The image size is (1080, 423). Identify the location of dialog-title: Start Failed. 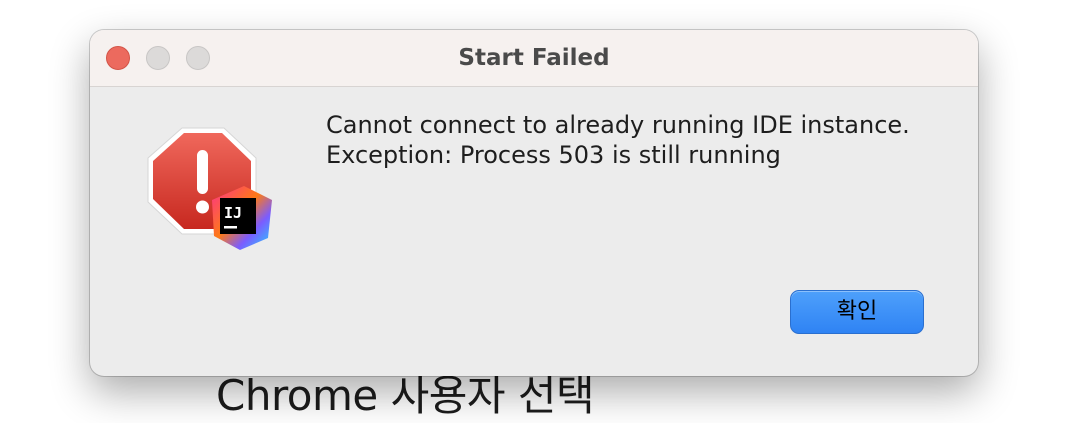
(534, 58).